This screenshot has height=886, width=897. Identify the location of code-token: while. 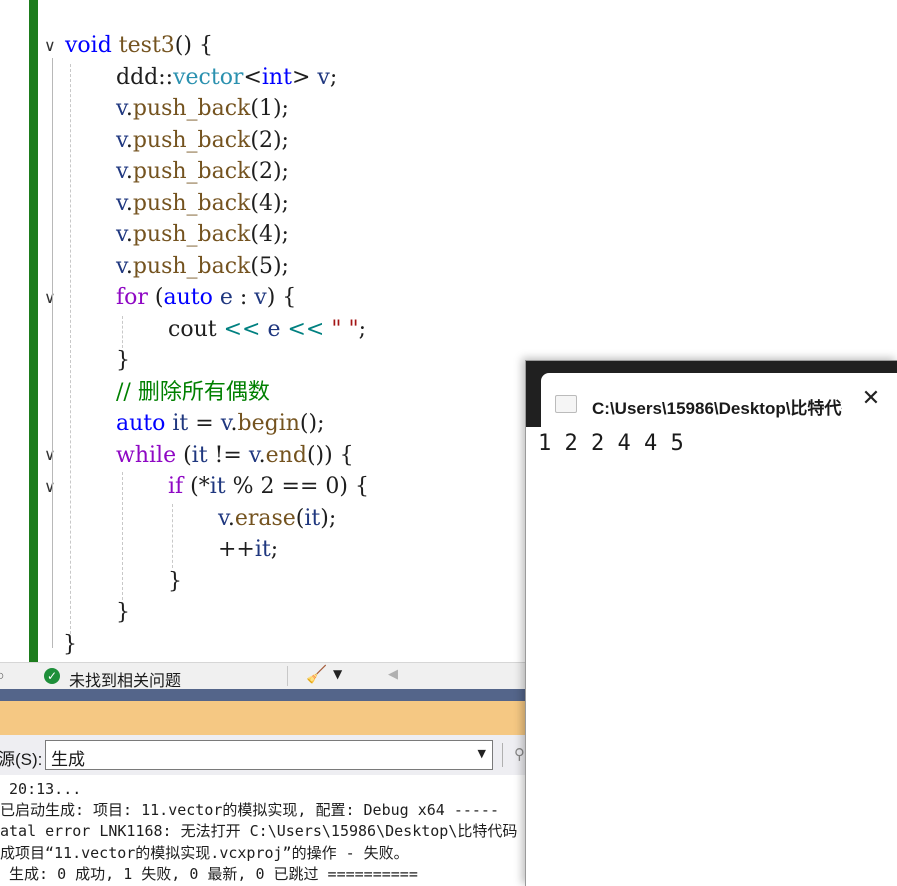
(146, 455).